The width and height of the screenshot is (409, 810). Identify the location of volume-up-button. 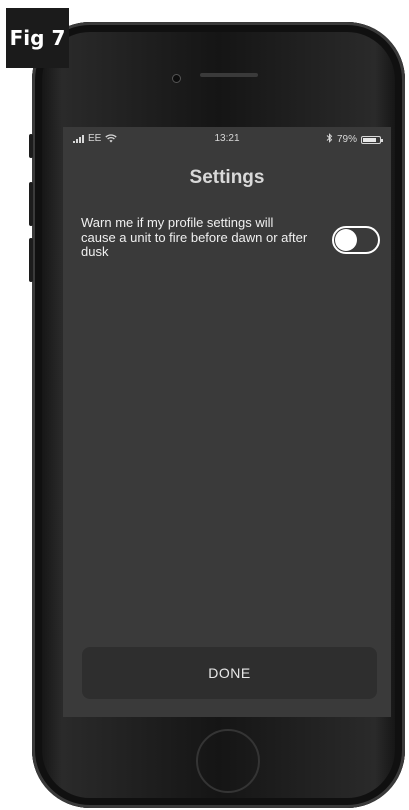
(31, 204).